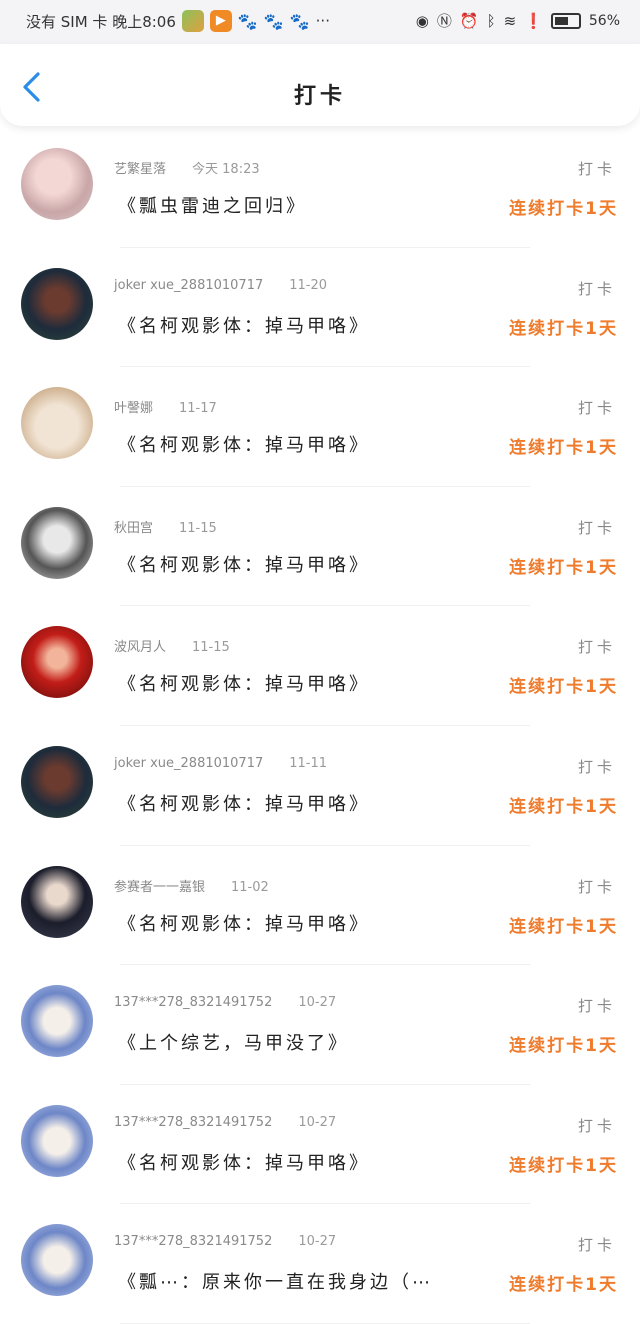 Image resolution: width=640 pixels, height=1324 pixels. Describe the element at coordinates (57, 423) in the screenshot. I see `avatar-white-cat` at that location.